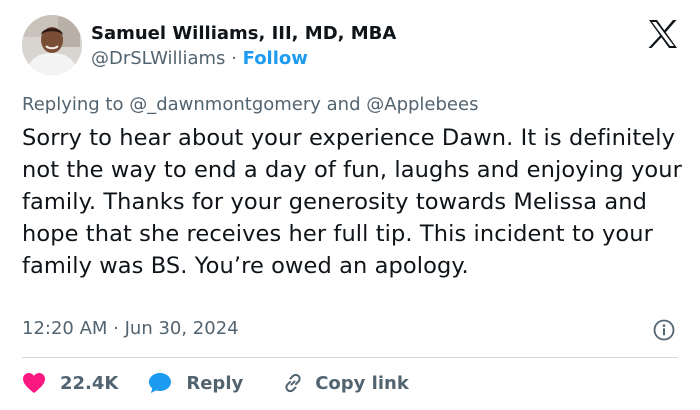  I want to click on reply-mention-dawnmontgomery: @_dawnmontgomery, so click(225, 104).